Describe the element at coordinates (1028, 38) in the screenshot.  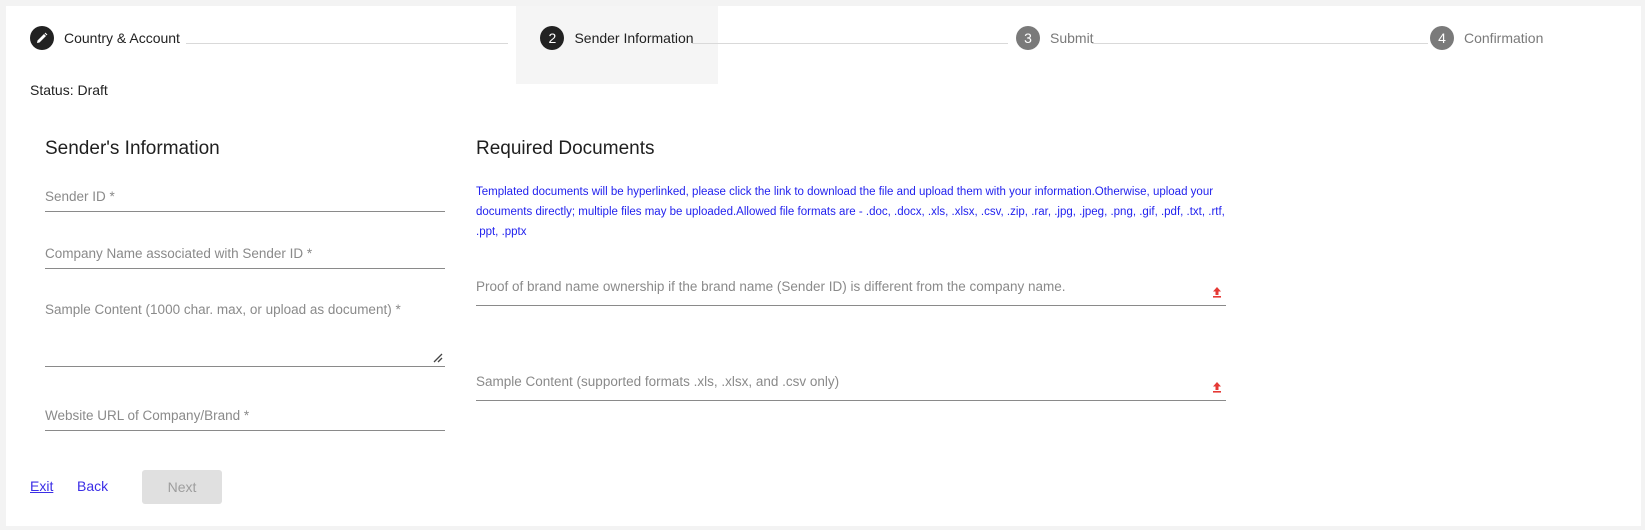
I see `step-number: 3` at that location.